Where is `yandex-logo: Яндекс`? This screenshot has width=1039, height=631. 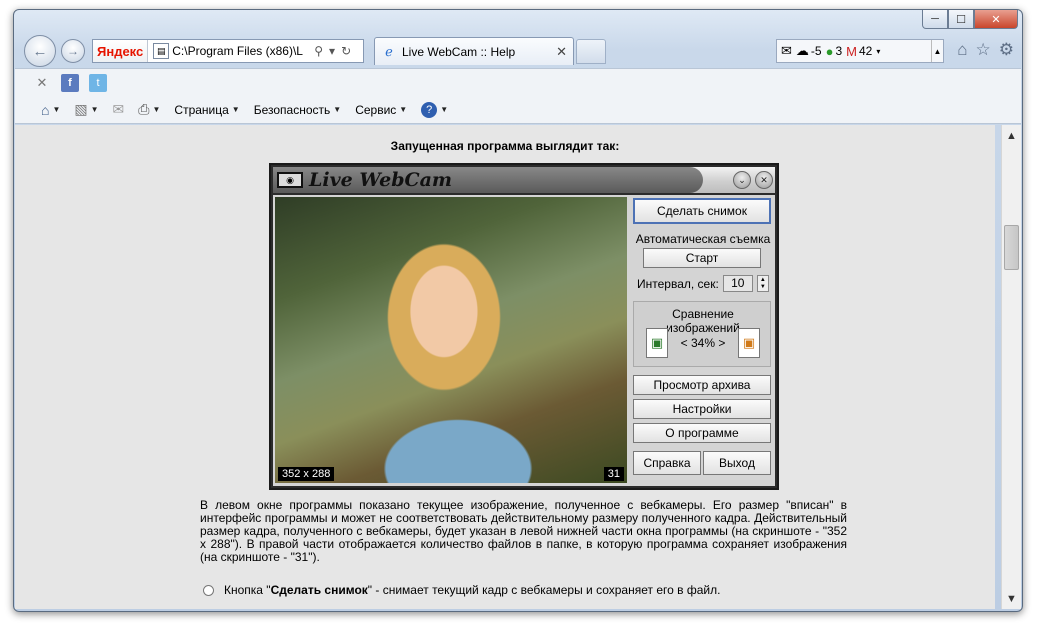
yandex-logo: Яндекс is located at coordinates (121, 51).